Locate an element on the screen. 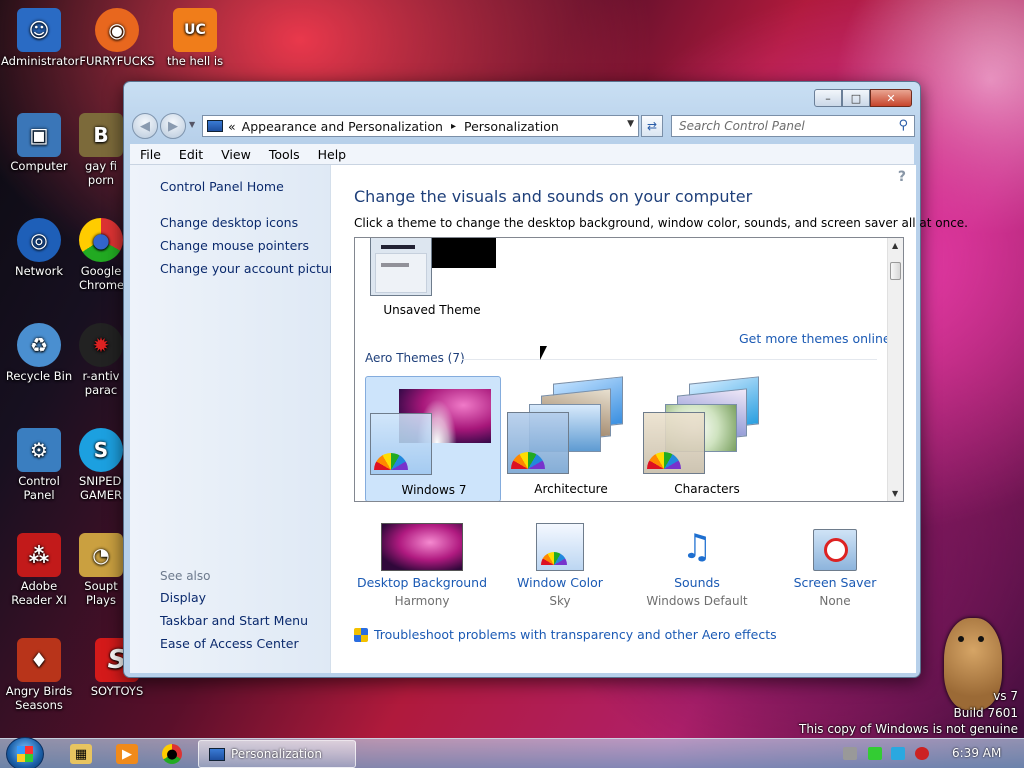 The height and width of the screenshot is (768, 1024). desktop-icon-skype: S SNIPED! GAMER is located at coordinates (101, 465).